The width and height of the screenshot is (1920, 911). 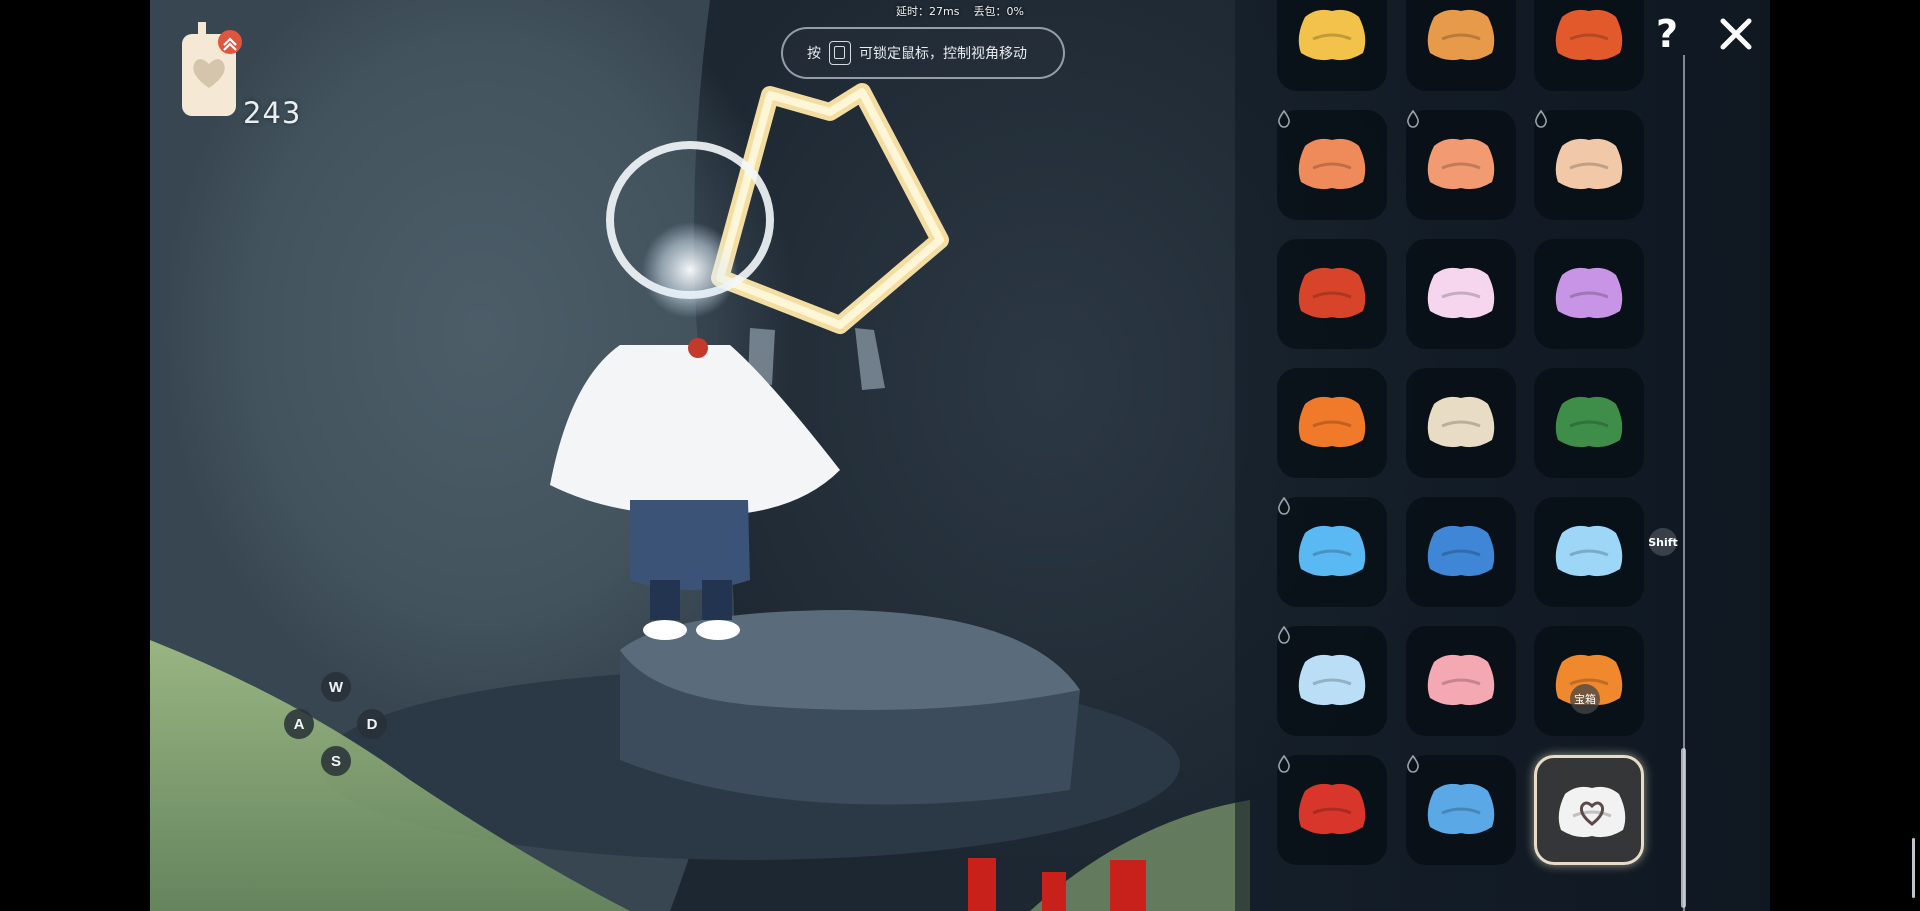 What do you see at coordinates (943, 54) in the screenshot?
I see `hint-text: 可锁定鼠标，控制视角移动` at bounding box center [943, 54].